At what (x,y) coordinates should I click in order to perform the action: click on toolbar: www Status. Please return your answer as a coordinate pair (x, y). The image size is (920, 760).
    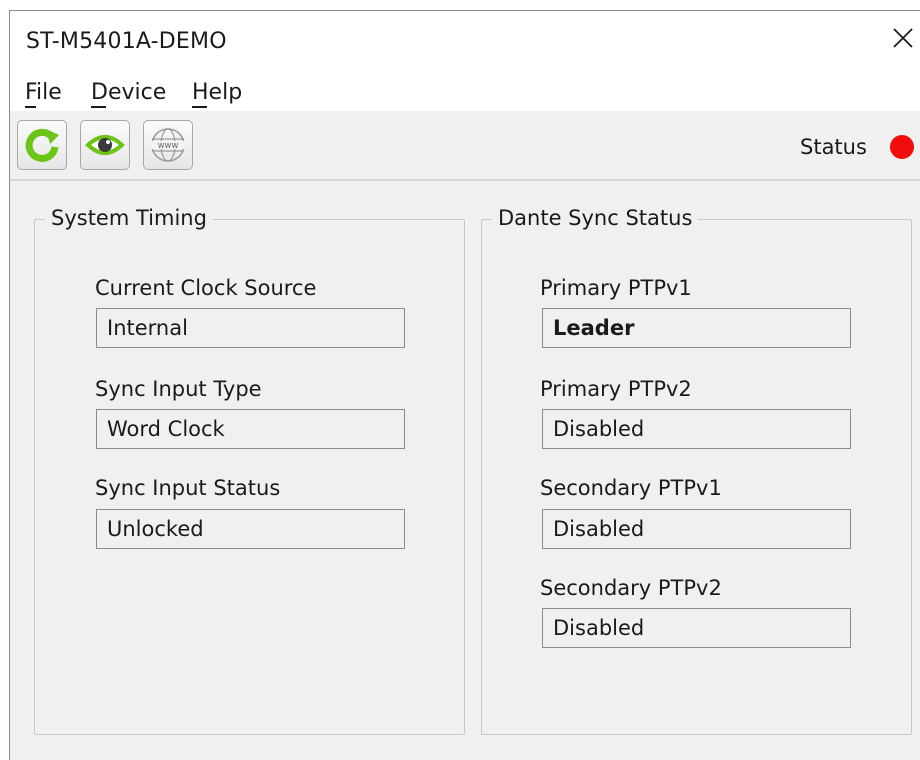
    Looking at the image, I should click on (465, 146).